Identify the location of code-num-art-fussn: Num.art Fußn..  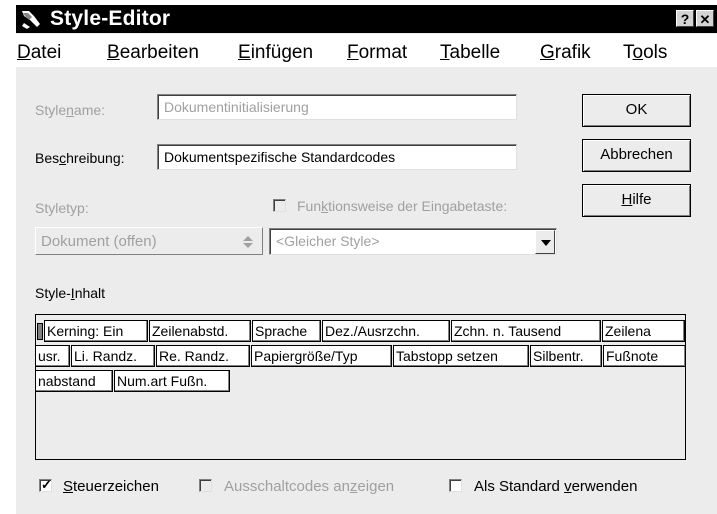
(172, 381).